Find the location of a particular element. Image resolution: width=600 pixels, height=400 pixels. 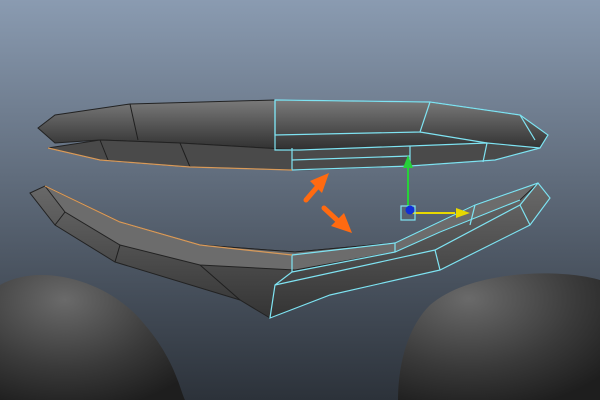

manipulator-z-handle-icon is located at coordinates (410, 210).